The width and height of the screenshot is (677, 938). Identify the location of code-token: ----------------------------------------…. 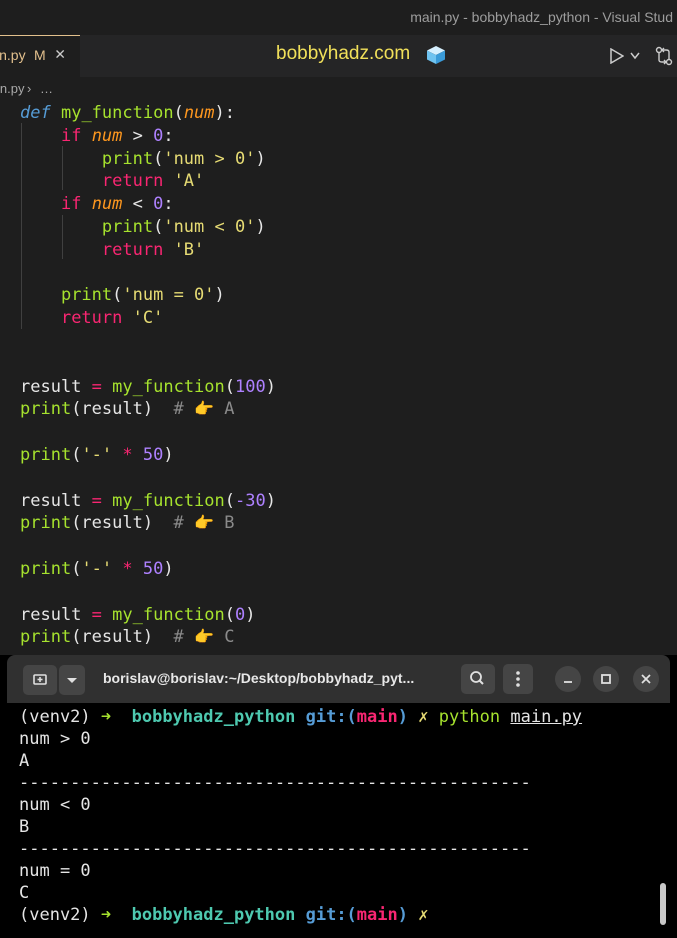
(275, 783).